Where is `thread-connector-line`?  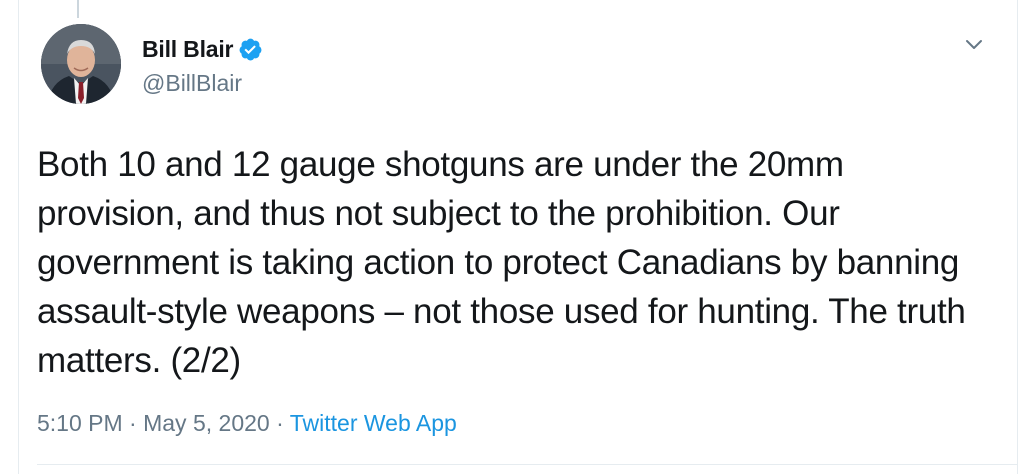 thread-connector-line is located at coordinates (78, 9).